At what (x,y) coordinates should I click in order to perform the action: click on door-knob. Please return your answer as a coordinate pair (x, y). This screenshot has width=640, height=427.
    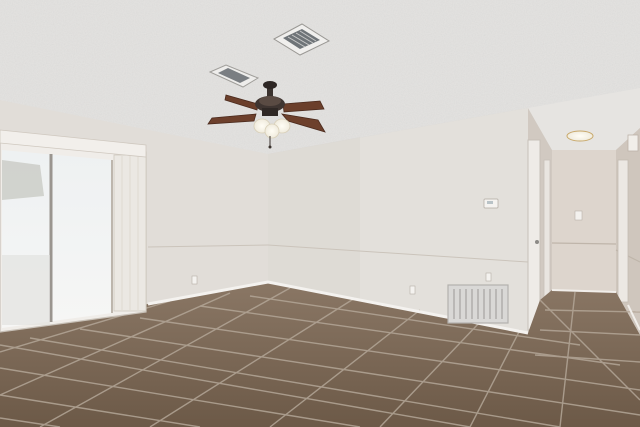
    Looking at the image, I should click on (537, 242).